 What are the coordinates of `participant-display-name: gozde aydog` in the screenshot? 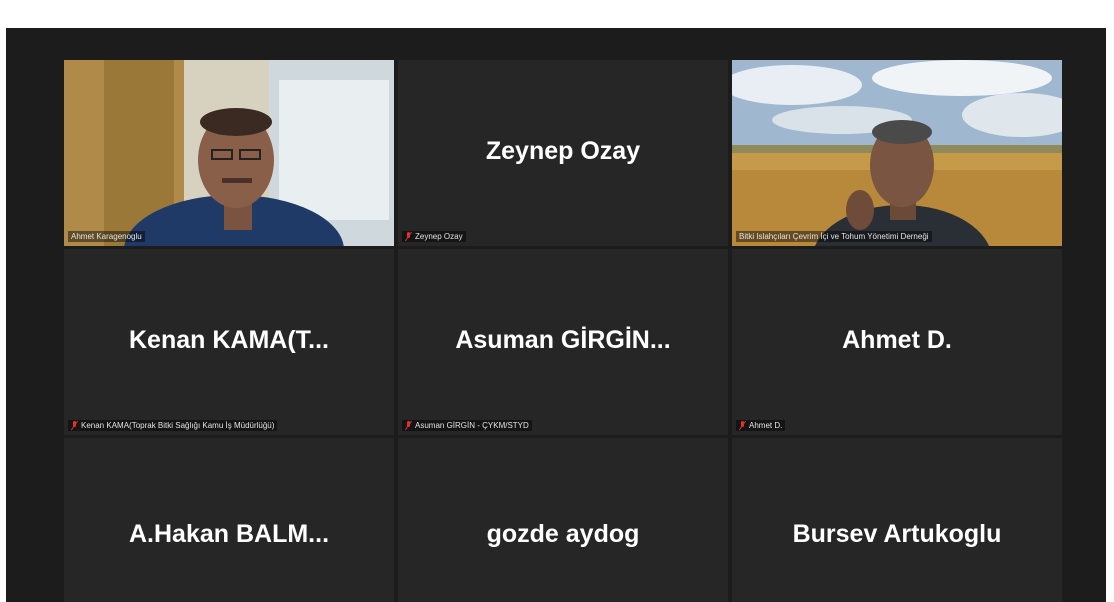 It's located at (563, 534).